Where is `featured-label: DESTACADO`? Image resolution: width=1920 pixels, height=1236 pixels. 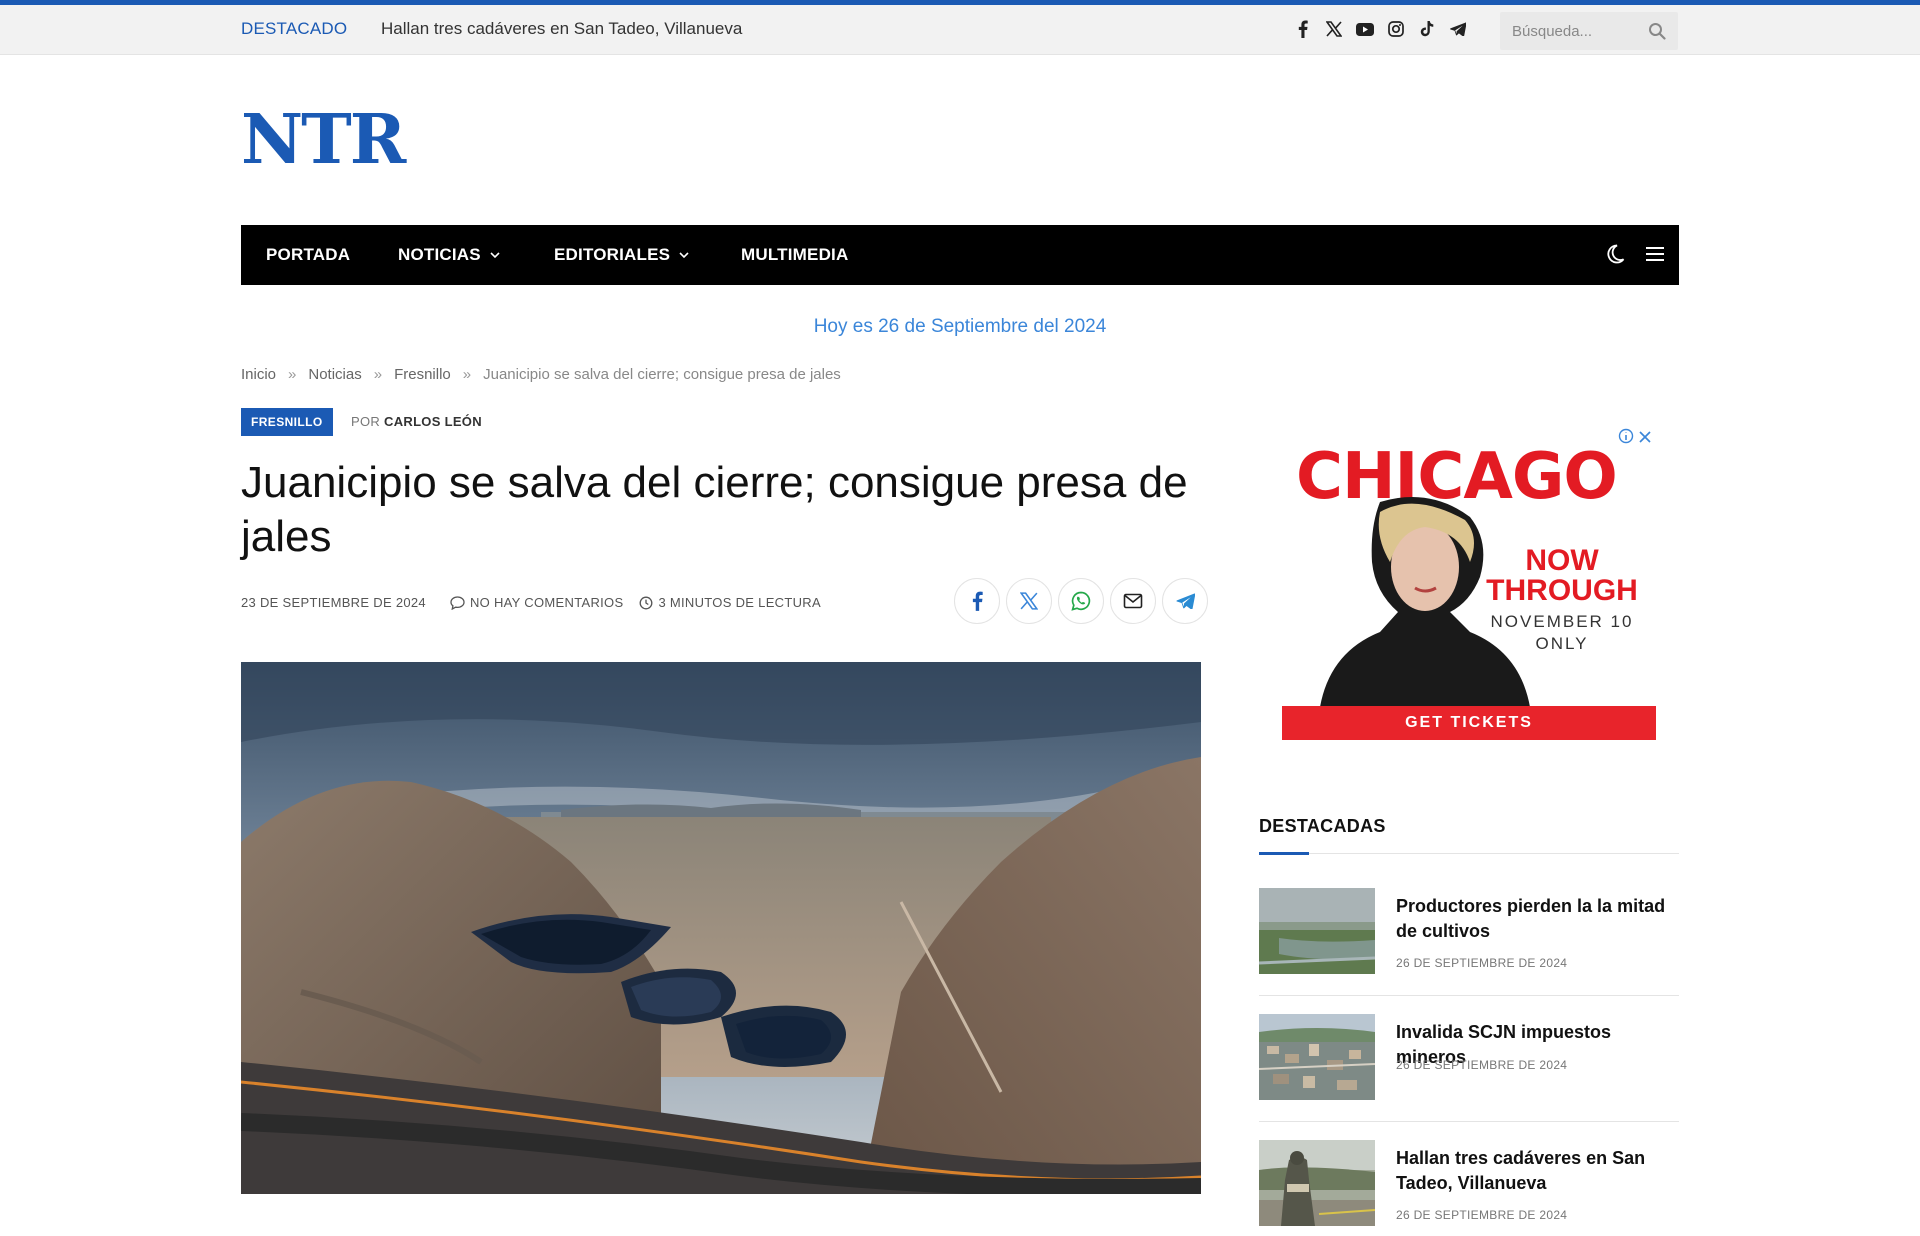 featured-label: DESTACADO is located at coordinates (294, 28).